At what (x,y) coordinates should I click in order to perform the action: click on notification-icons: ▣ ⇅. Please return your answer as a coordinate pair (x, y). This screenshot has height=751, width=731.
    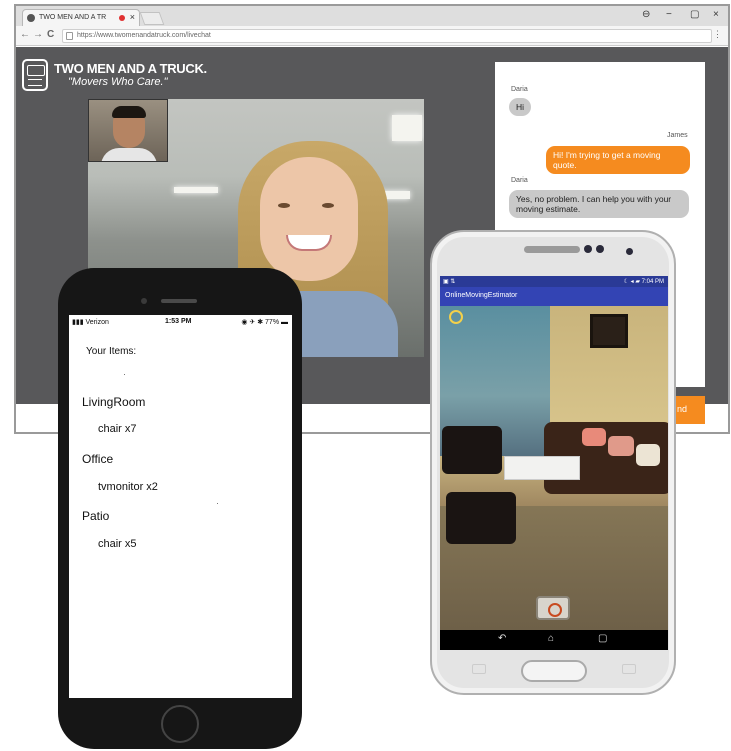
    Looking at the image, I should click on (449, 282).